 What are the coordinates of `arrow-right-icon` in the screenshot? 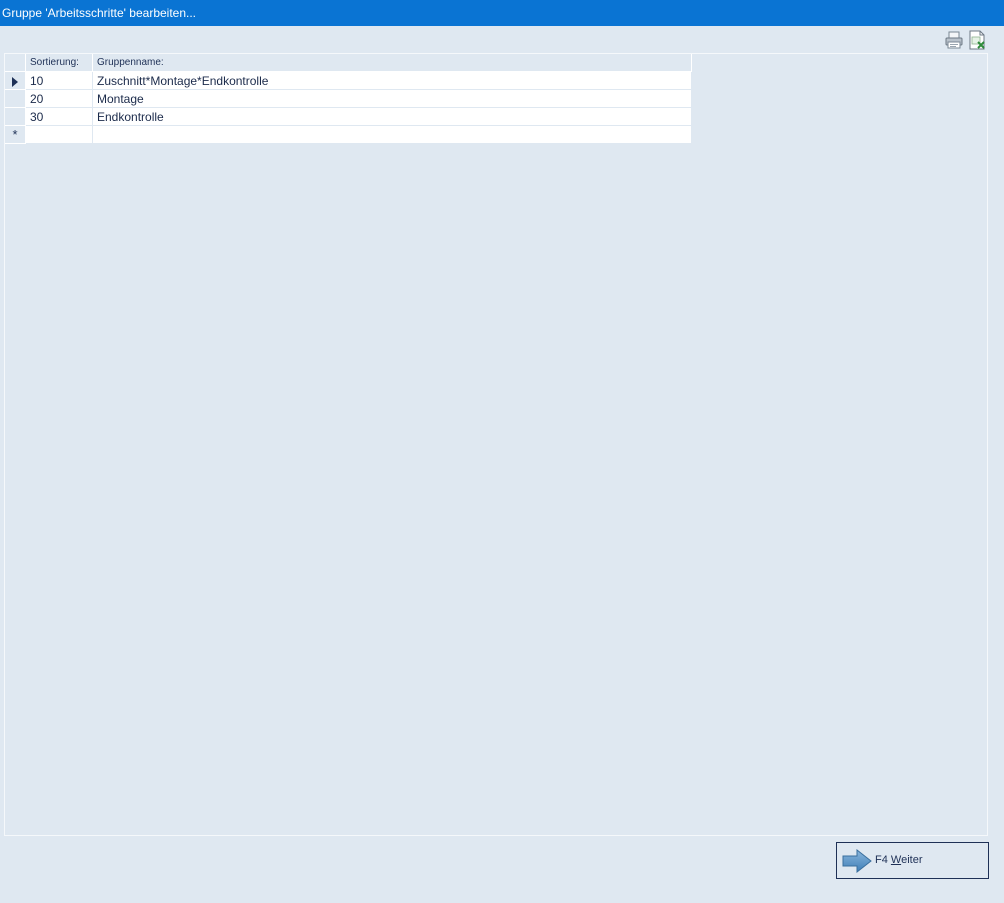 It's located at (857, 861).